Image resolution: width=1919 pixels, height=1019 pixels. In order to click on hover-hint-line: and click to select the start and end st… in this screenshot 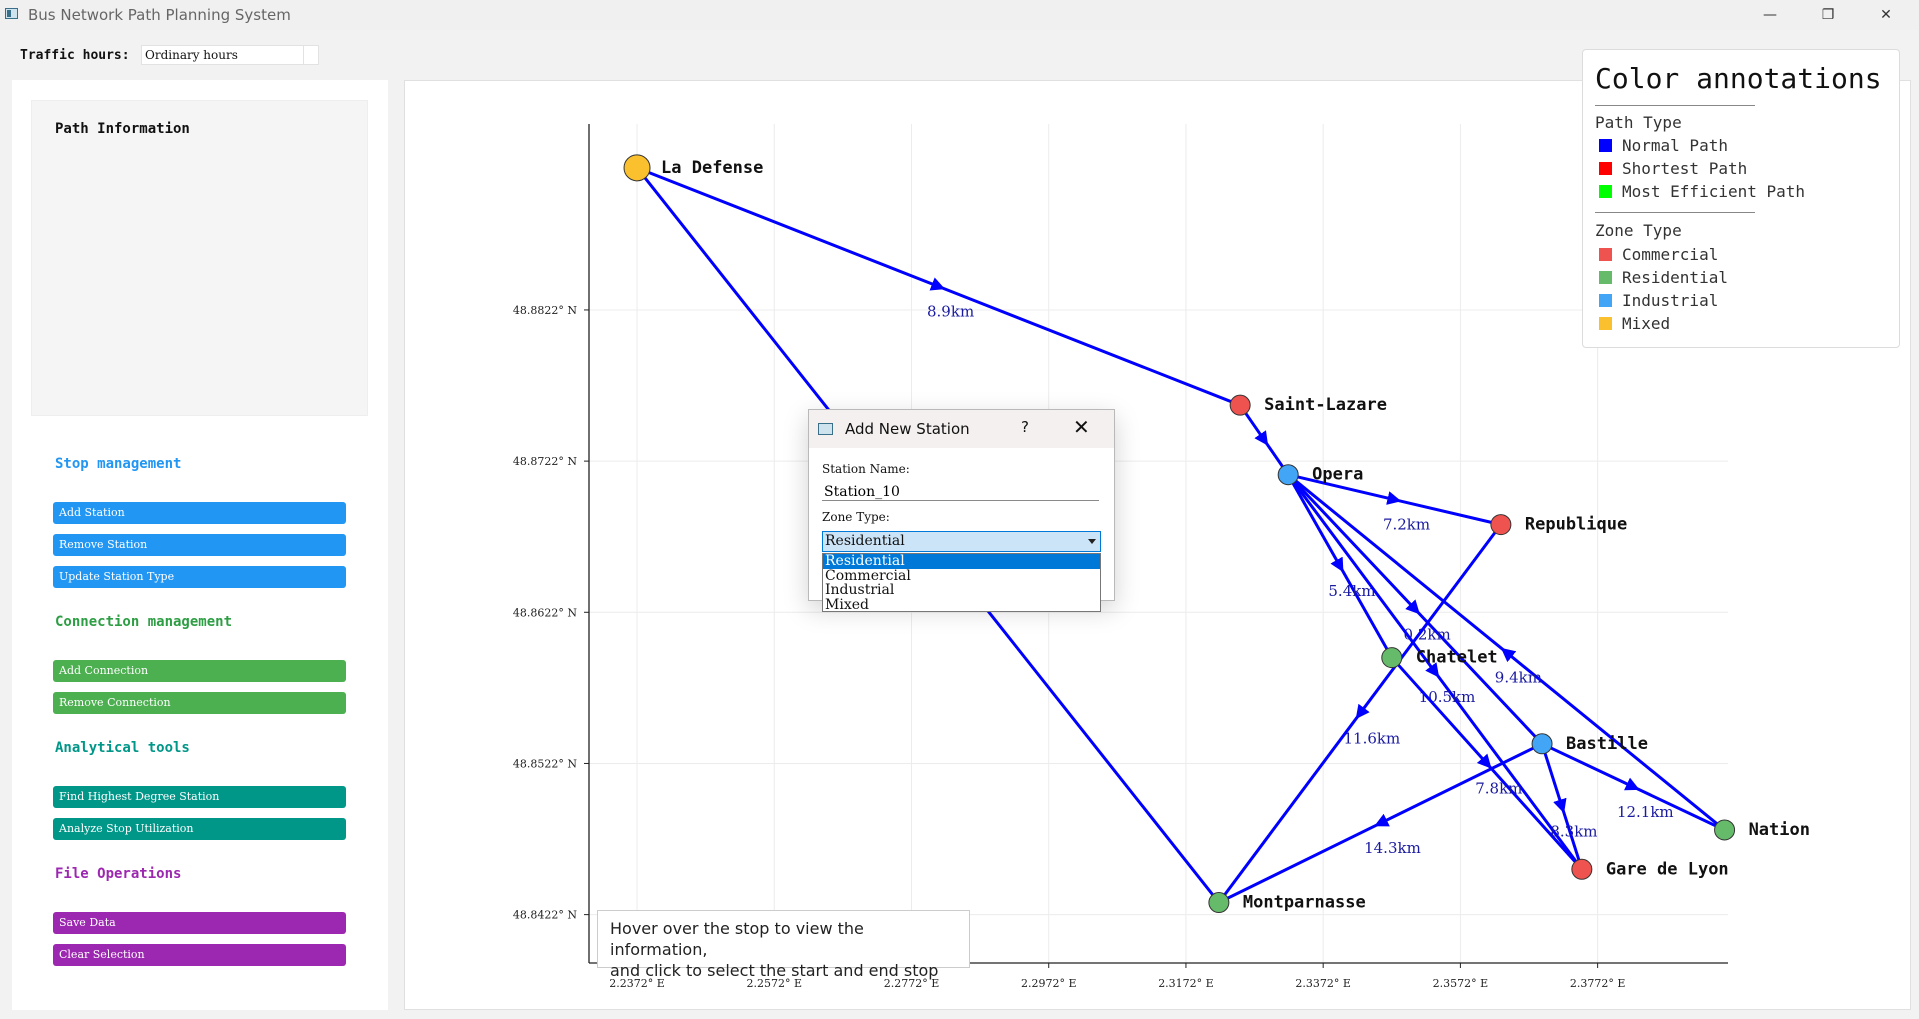, I will do `click(774, 970)`.